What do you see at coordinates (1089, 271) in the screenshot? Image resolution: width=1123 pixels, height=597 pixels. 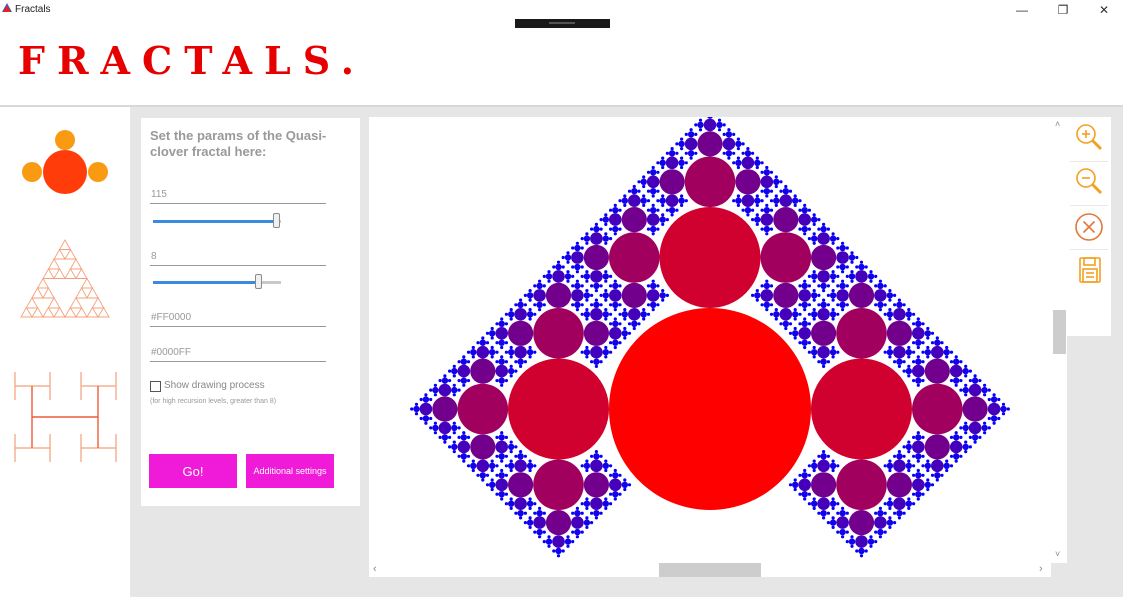 I see `save-button` at bounding box center [1089, 271].